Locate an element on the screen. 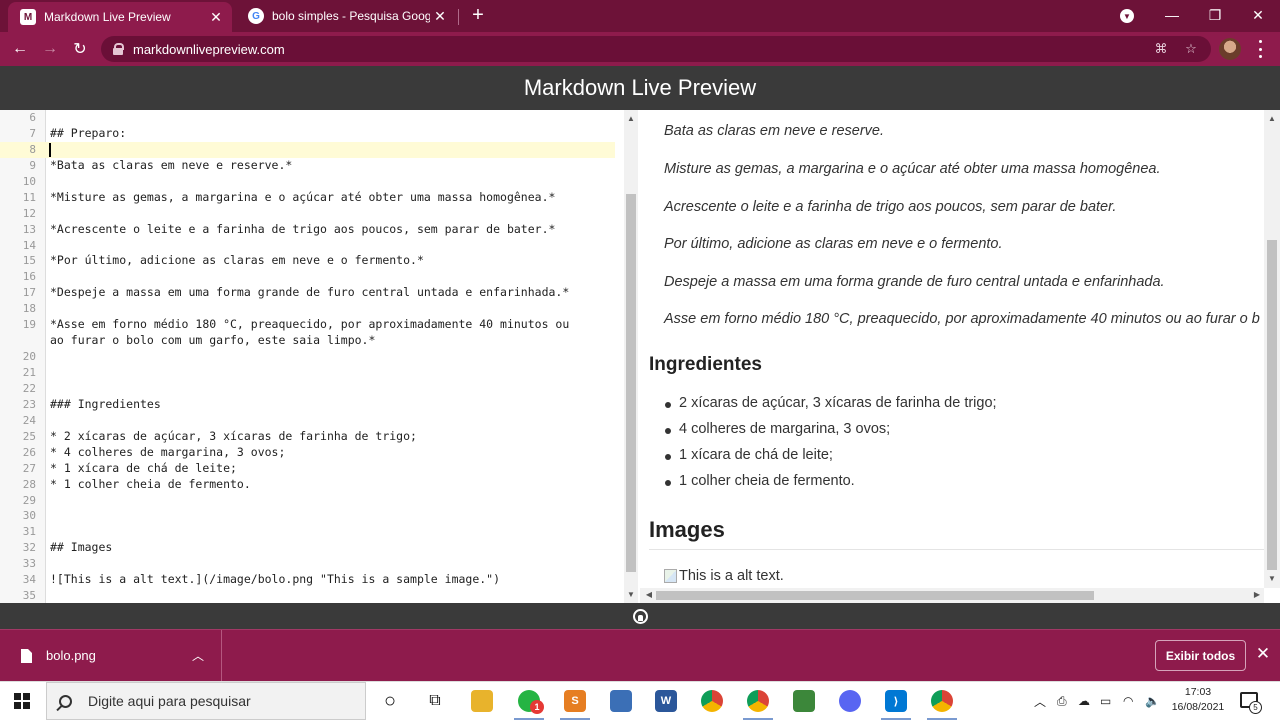 The width and height of the screenshot is (1280, 720). clock-date: 16/08/2021 is located at coordinates (1198, 707).